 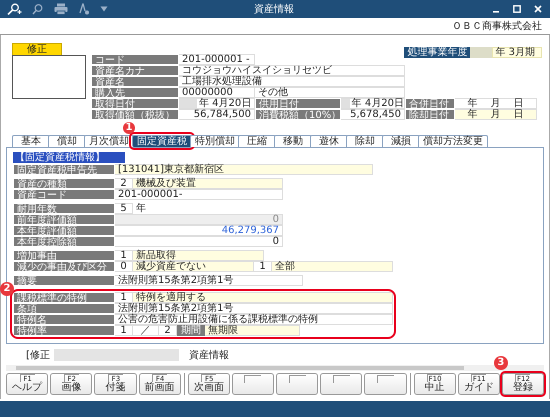 I want to click on field-label: 購入先, so click(x=135, y=92).